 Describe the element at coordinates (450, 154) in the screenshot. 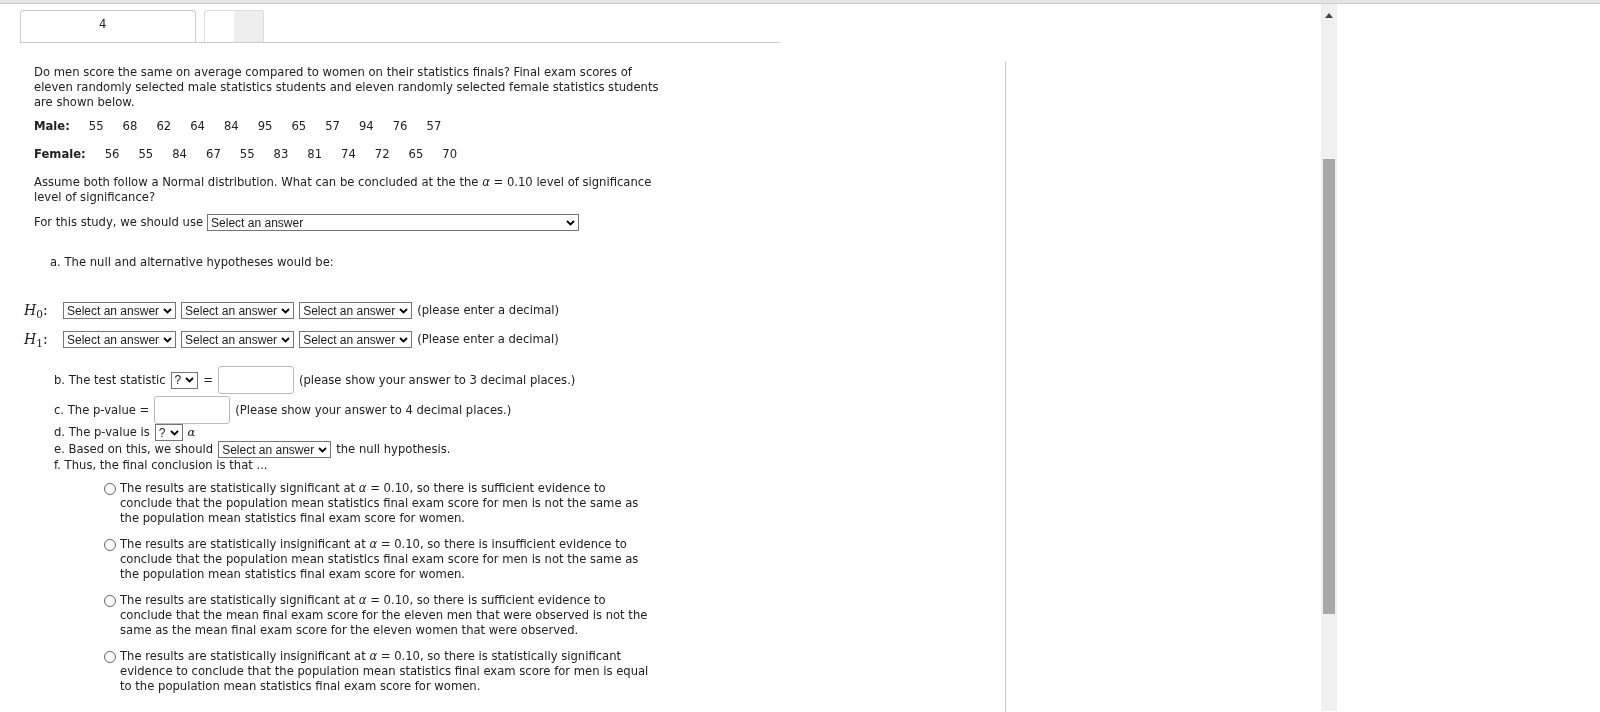

I see `score-value: 70` at that location.